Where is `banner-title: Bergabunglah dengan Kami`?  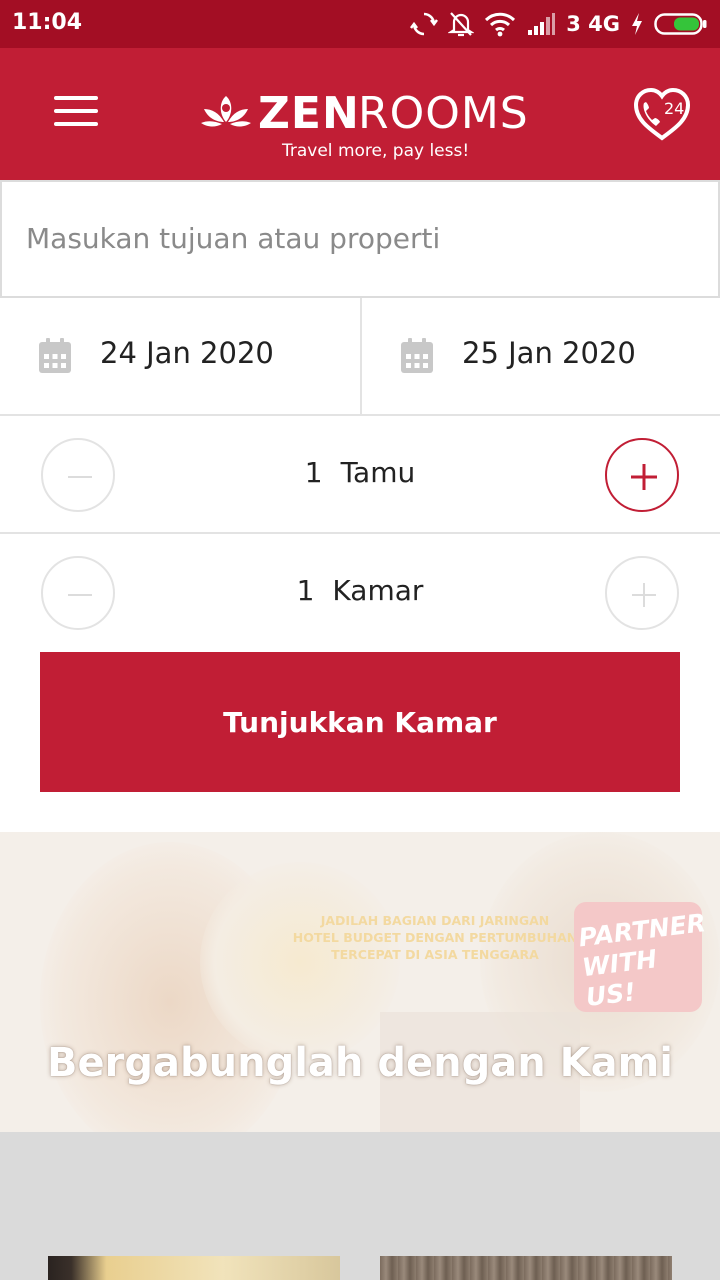
banner-title: Bergabunglah dengan Kami is located at coordinates (360, 1063).